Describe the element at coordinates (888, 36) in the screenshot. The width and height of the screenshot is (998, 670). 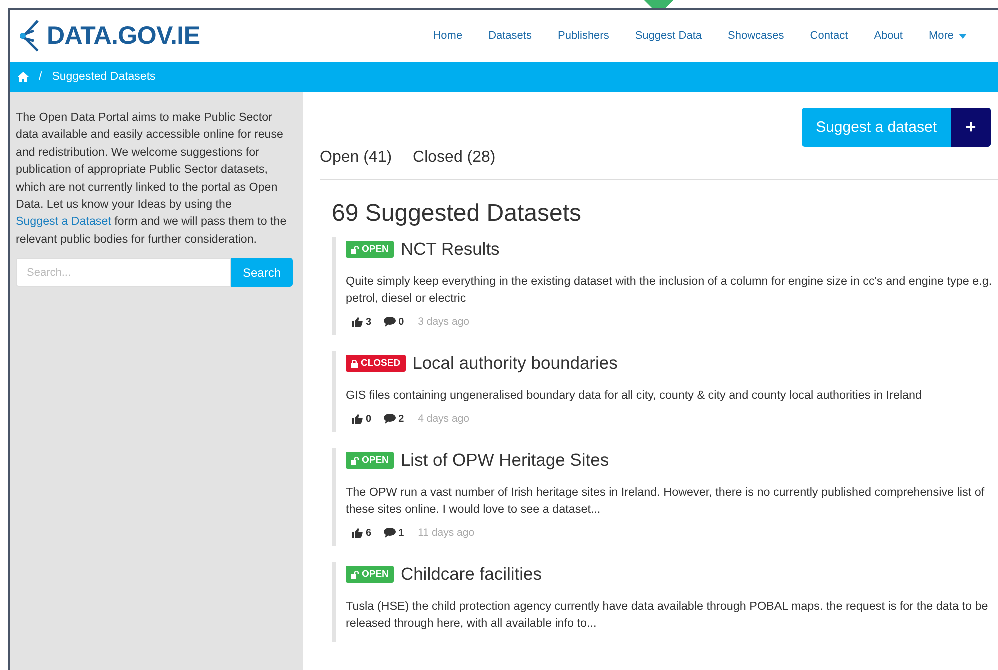
I see `nav-link: About` at that location.